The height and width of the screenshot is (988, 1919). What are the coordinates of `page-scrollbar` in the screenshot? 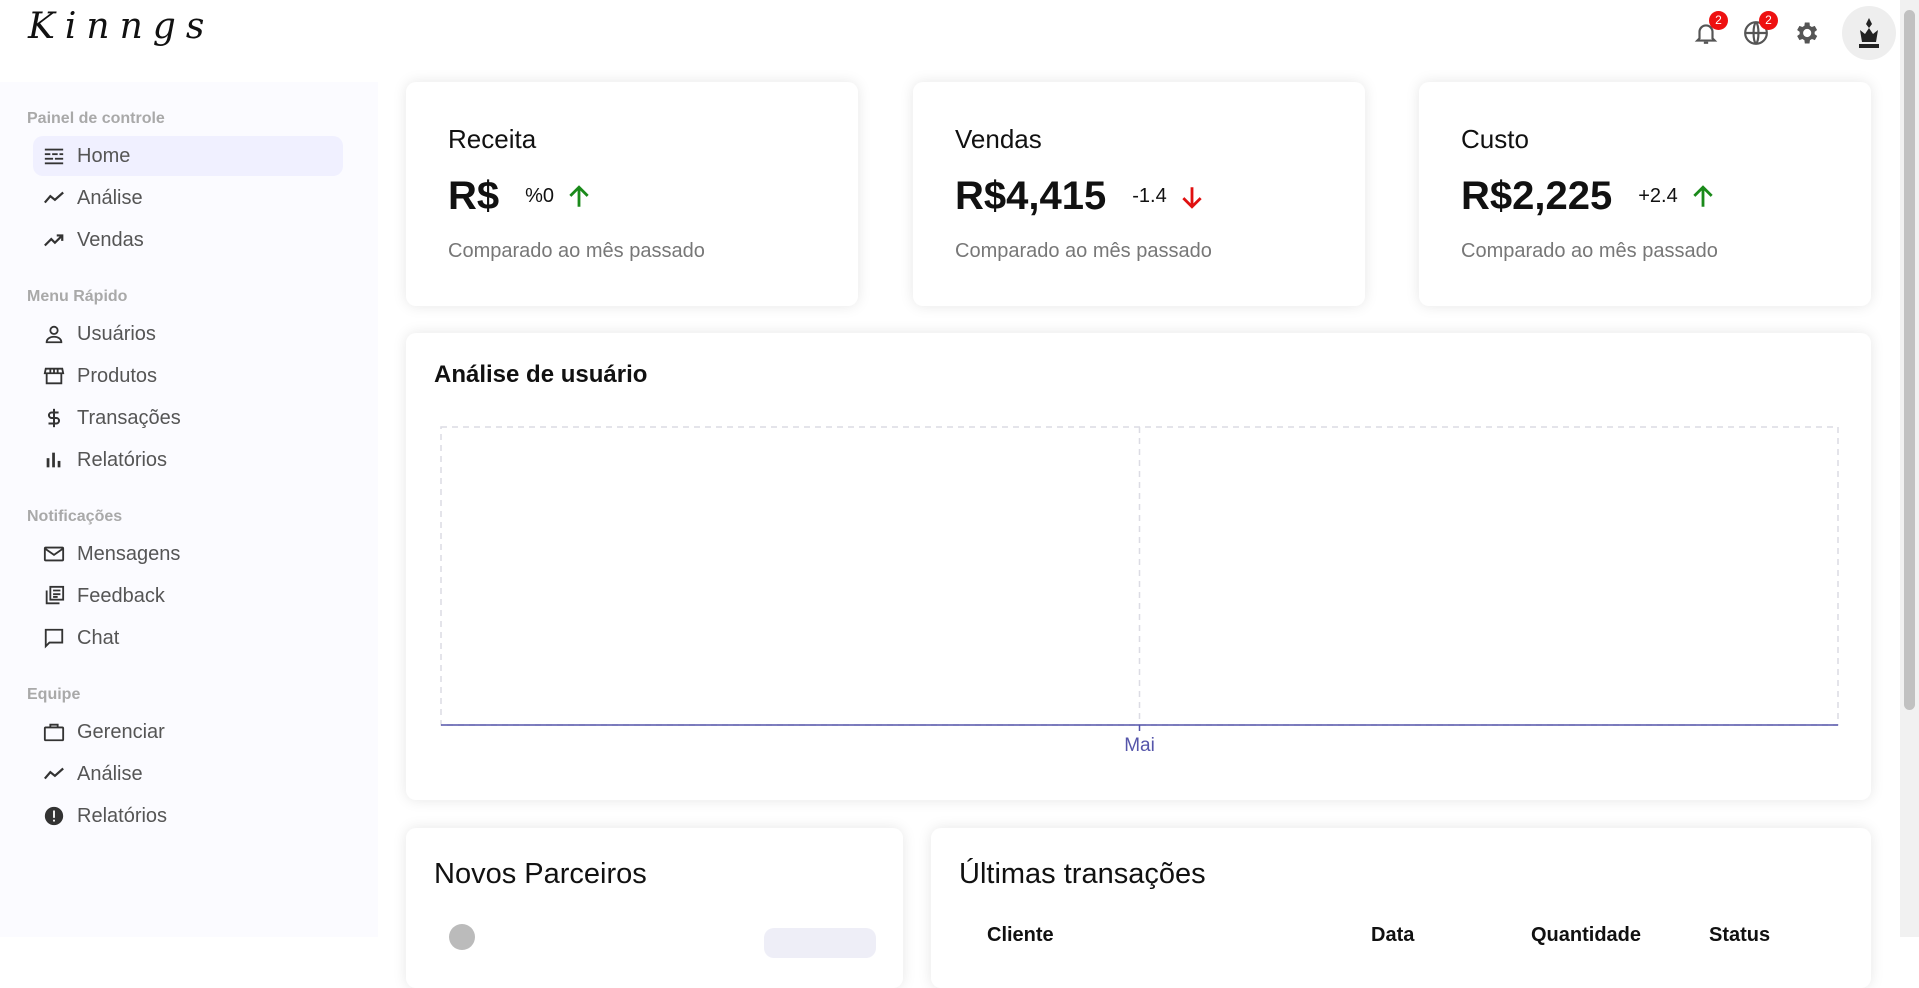 It's located at (1909, 468).